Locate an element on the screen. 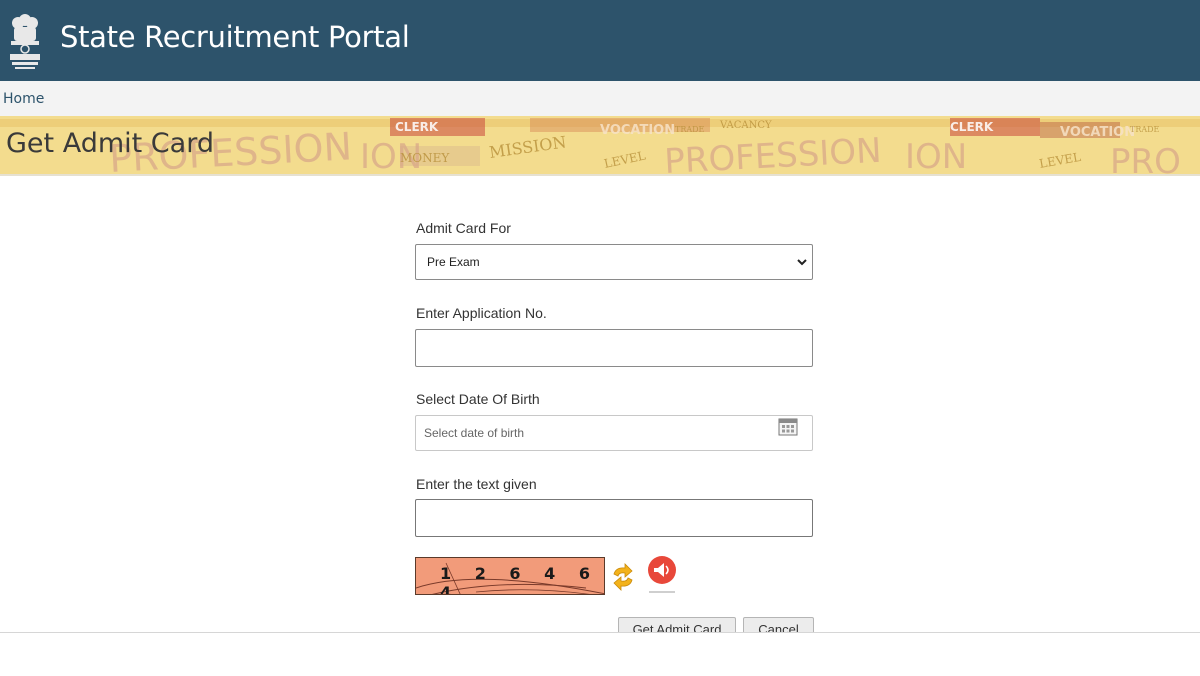 The height and width of the screenshot is (676, 1200). national-emblem-icon is located at coordinates (25, 41).